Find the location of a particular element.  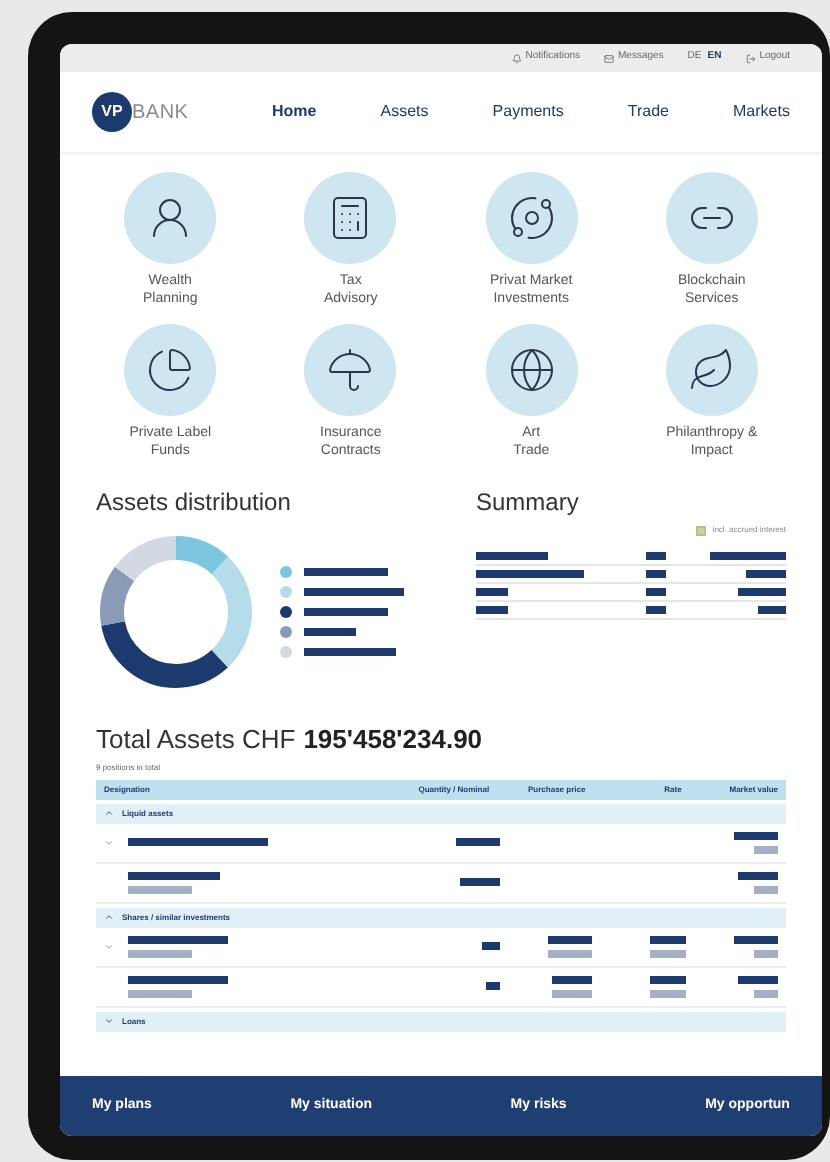

leaf-icon is located at coordinates (711, 370).